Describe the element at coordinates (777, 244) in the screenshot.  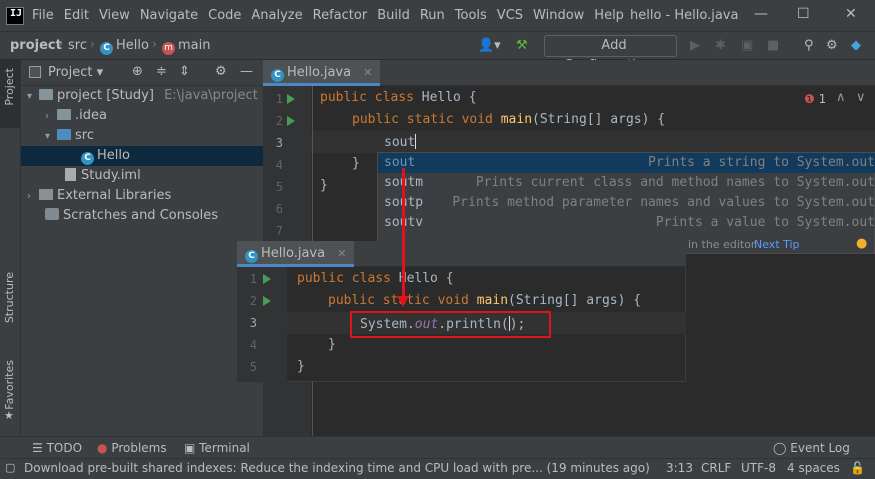
I see `next-tip-link: Next Tip` at that location.